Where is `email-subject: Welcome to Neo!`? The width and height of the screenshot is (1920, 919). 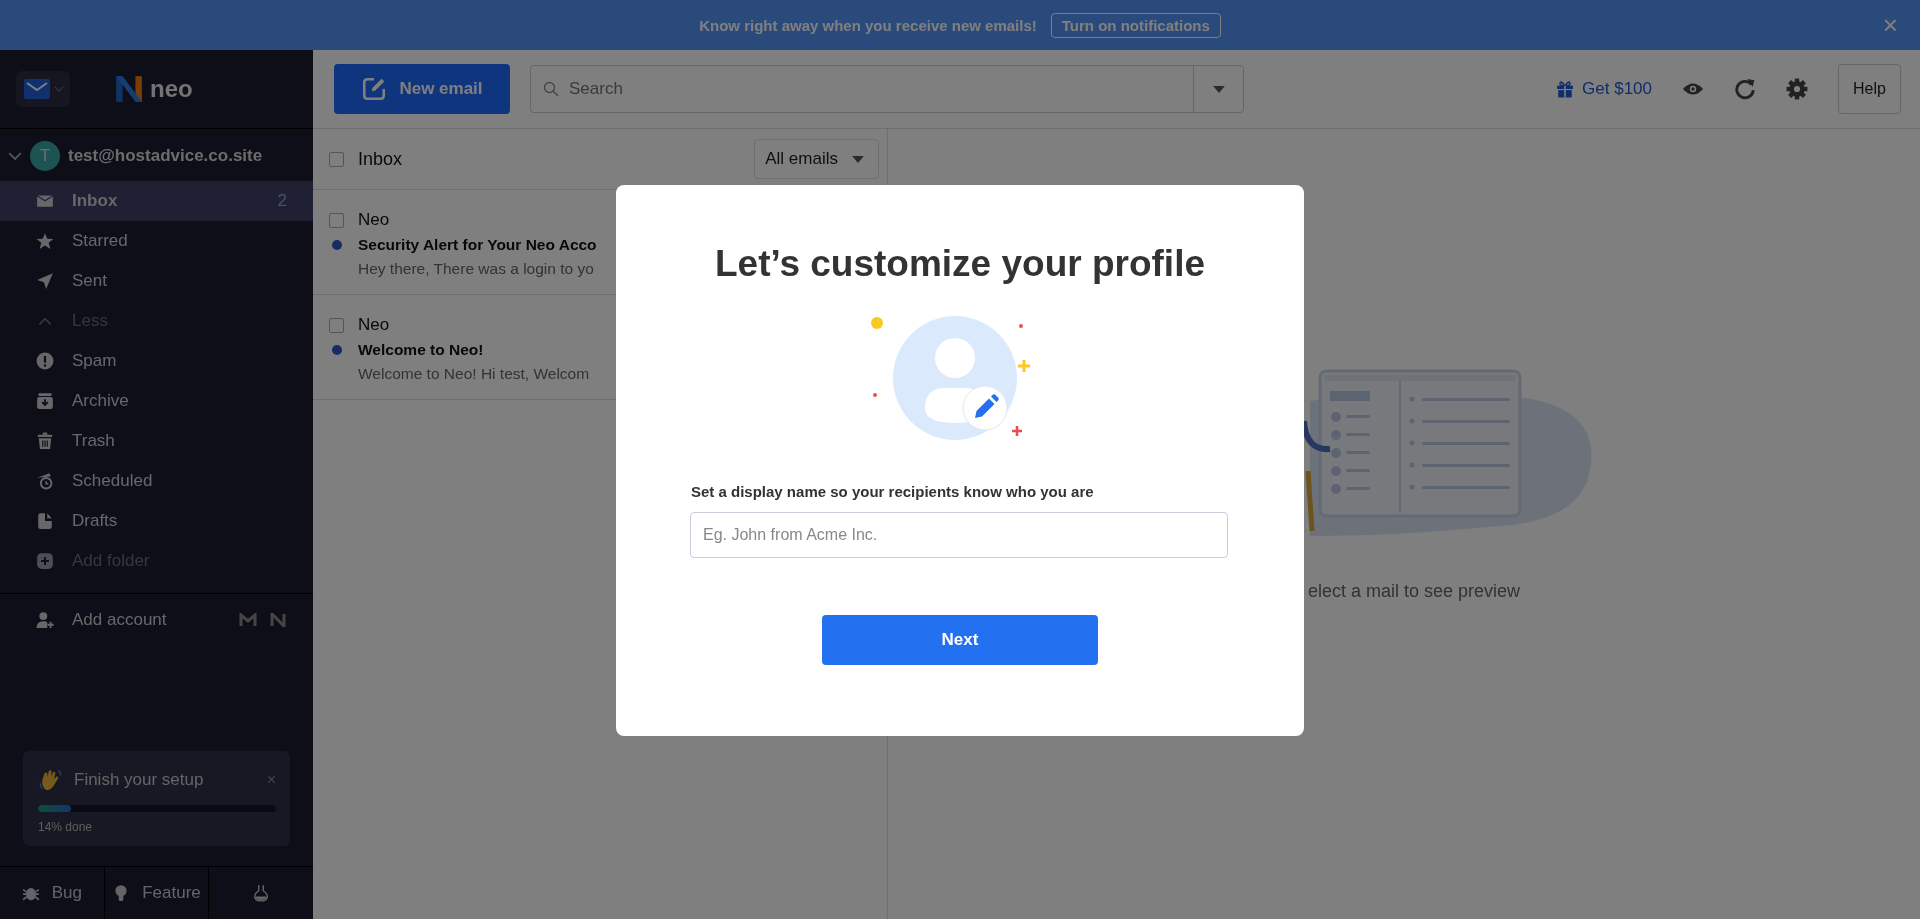 email-subject: Welcome to Neo! is located at coordinates (421, 350).